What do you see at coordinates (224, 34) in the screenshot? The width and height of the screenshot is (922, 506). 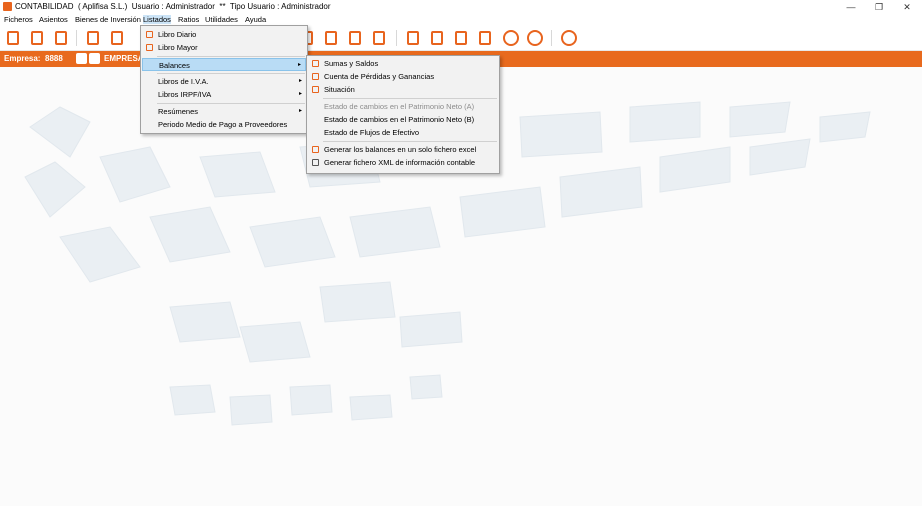 I see `menu-item-libro-diario: Libro Diario` at bounding box center [224, 34].